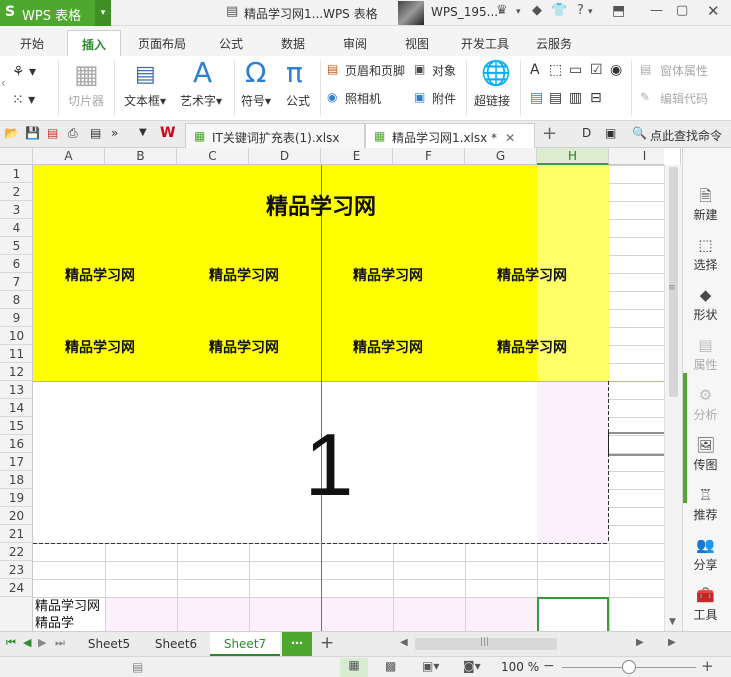  Describe the element at coordinates (109, 644) in the screenshot. I see `sheet-tab: Sheet5` at that location.